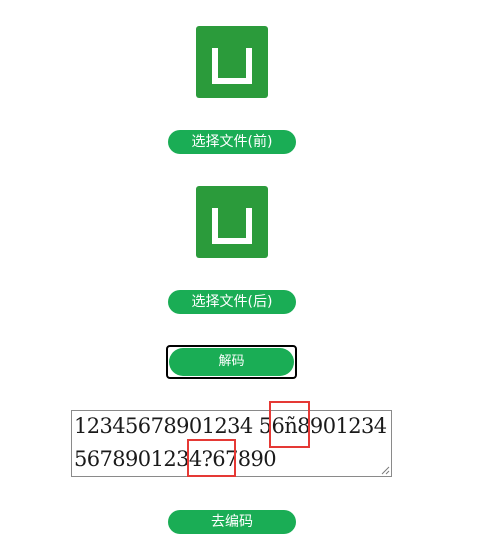  I want to click on upload-icon-before, so click(232, 62).